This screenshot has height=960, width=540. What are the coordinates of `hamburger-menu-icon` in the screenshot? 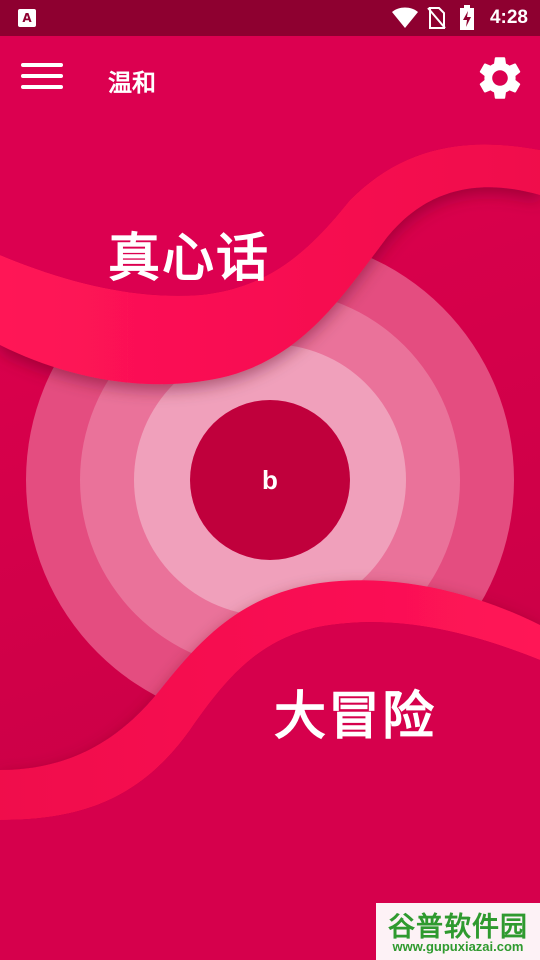 It's located at (42, 76).